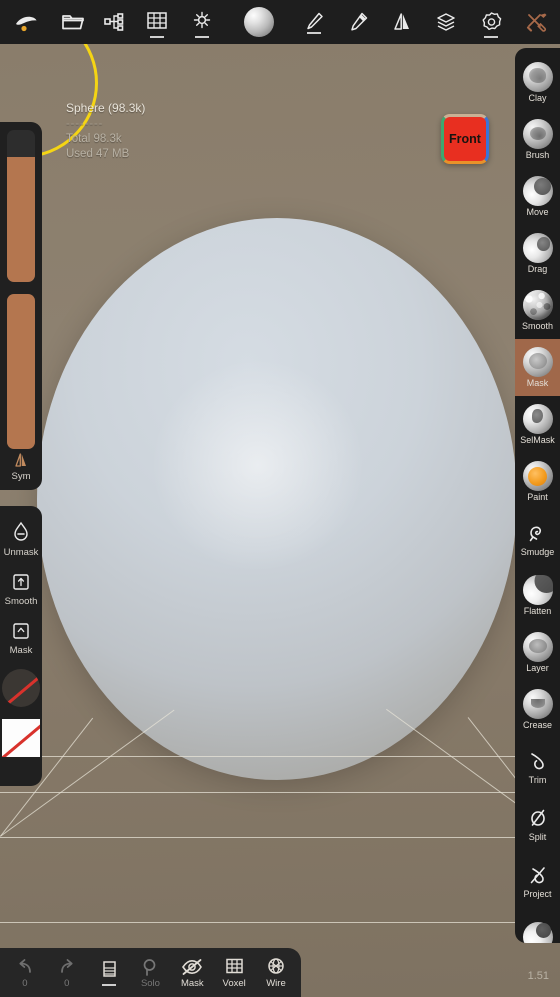 The image size is (560, 997). What do you see at coordinates (537, 383) in the screenshot?
I see `tool-mask-label: Mask` at bounding box center [537, 383].